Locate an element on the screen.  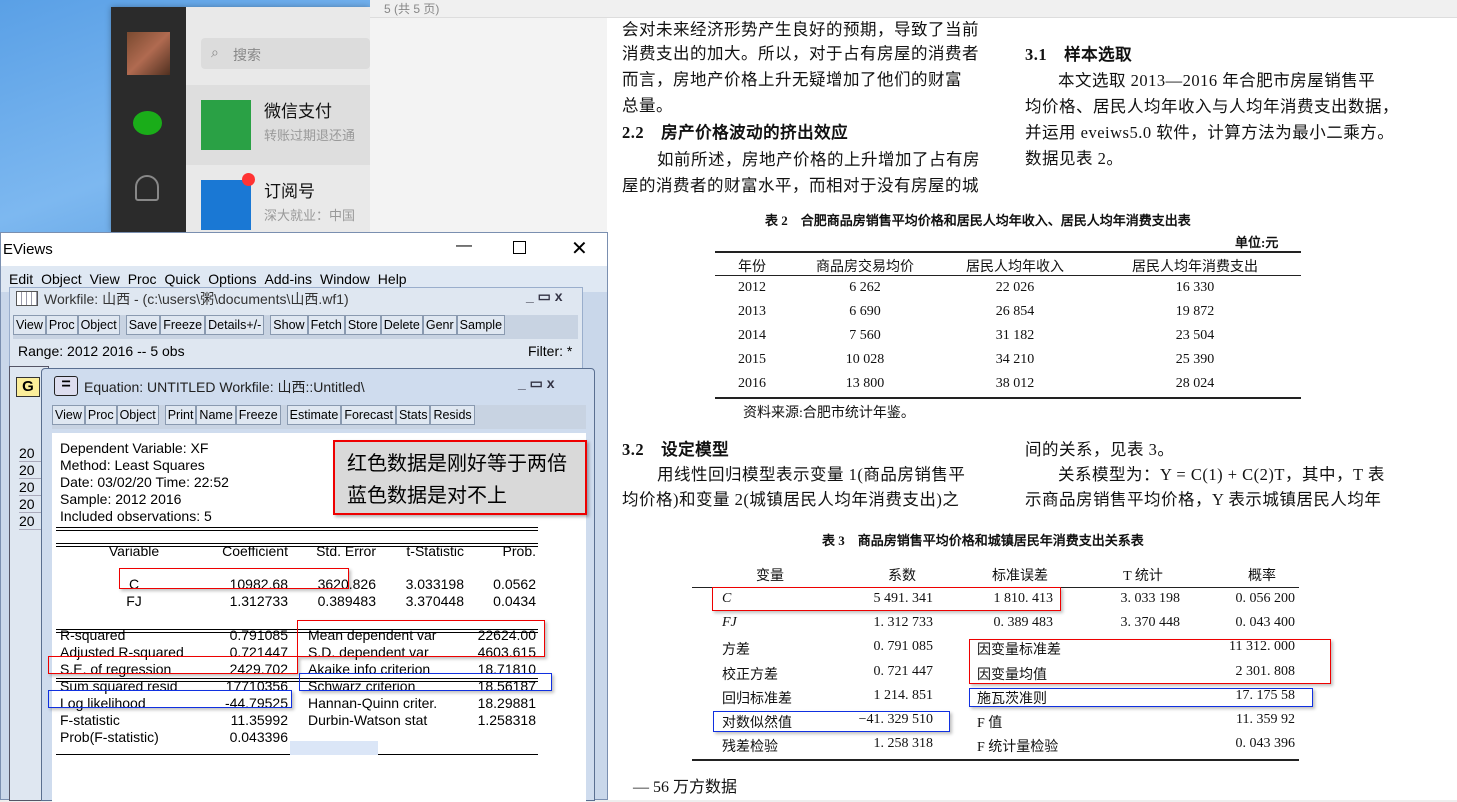
fetch-button: Fetch is located at coordinates (326, 325).